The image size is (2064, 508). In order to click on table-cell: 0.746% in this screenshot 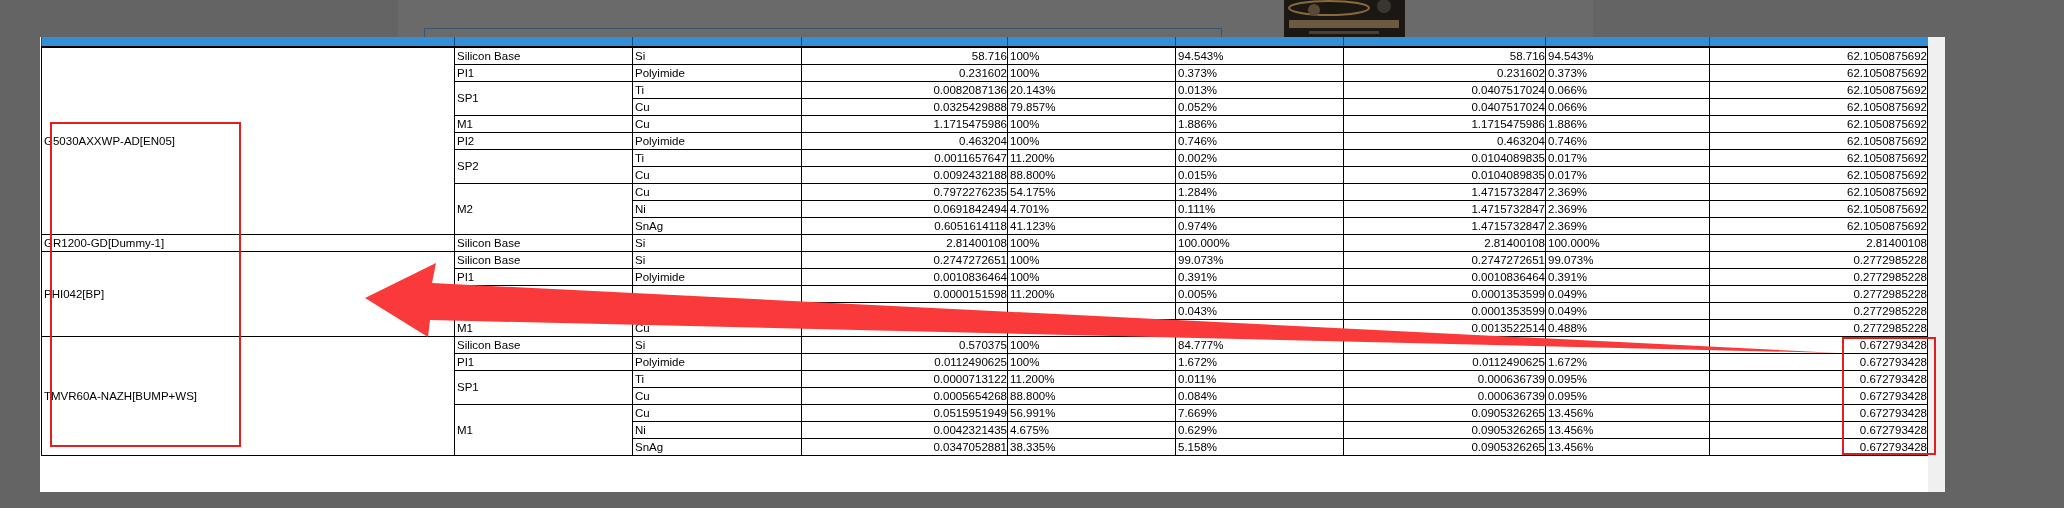, I will do `click(1197, 140)`.